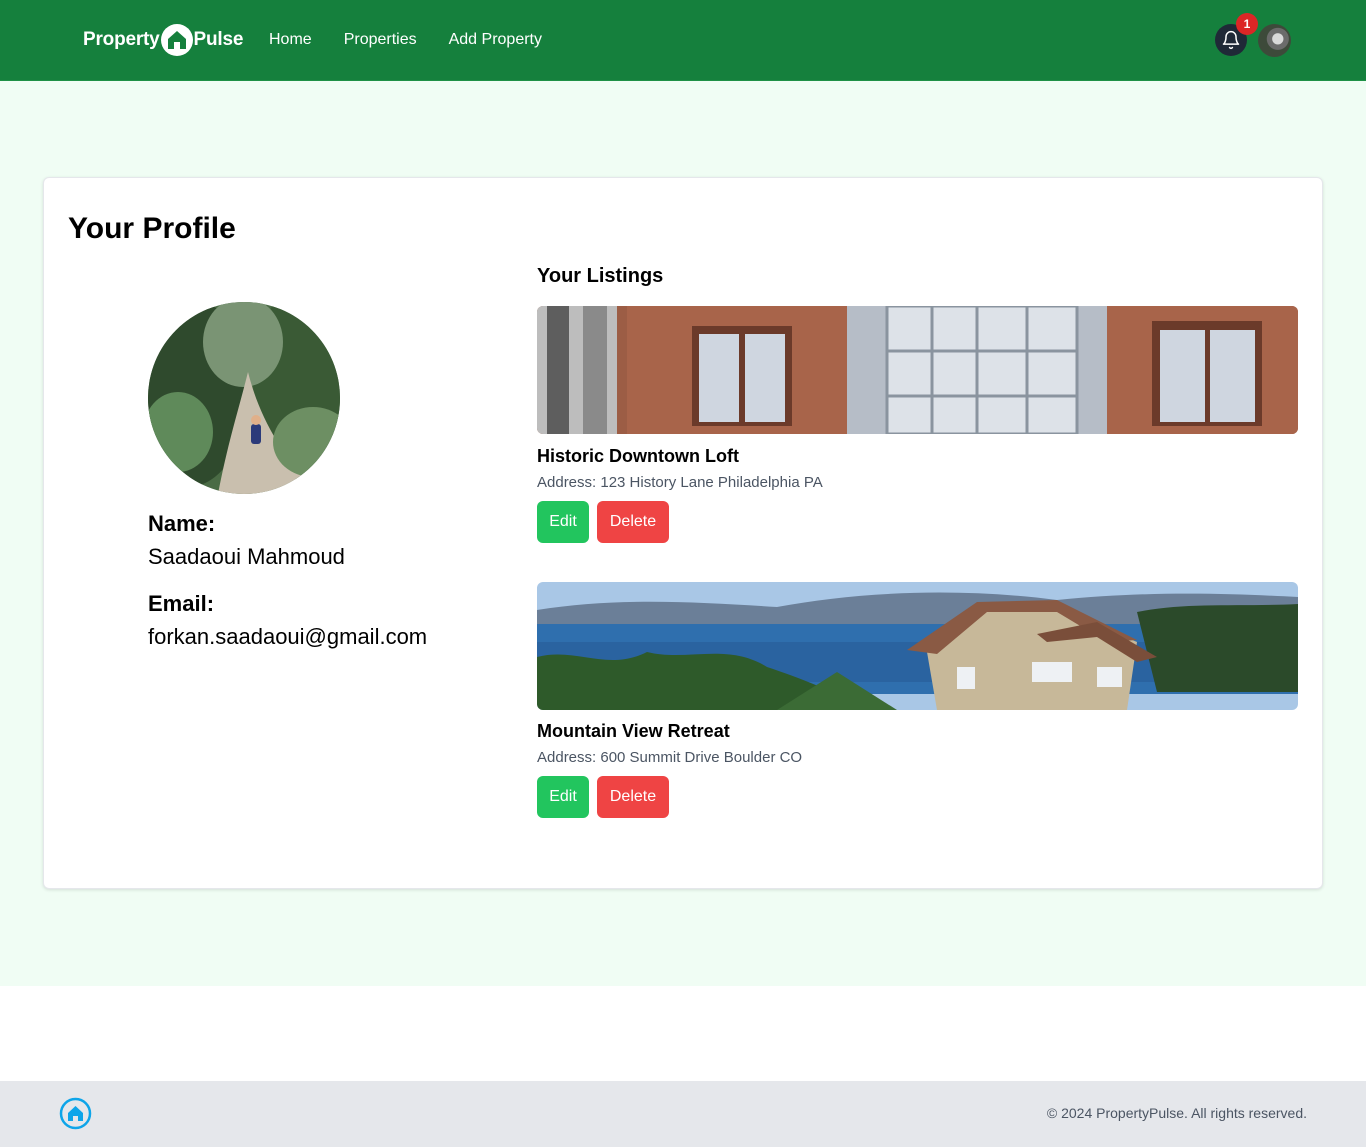  Describe the element at coordinates (244, 398) in the screenshot. I see `profile-image` at that location.